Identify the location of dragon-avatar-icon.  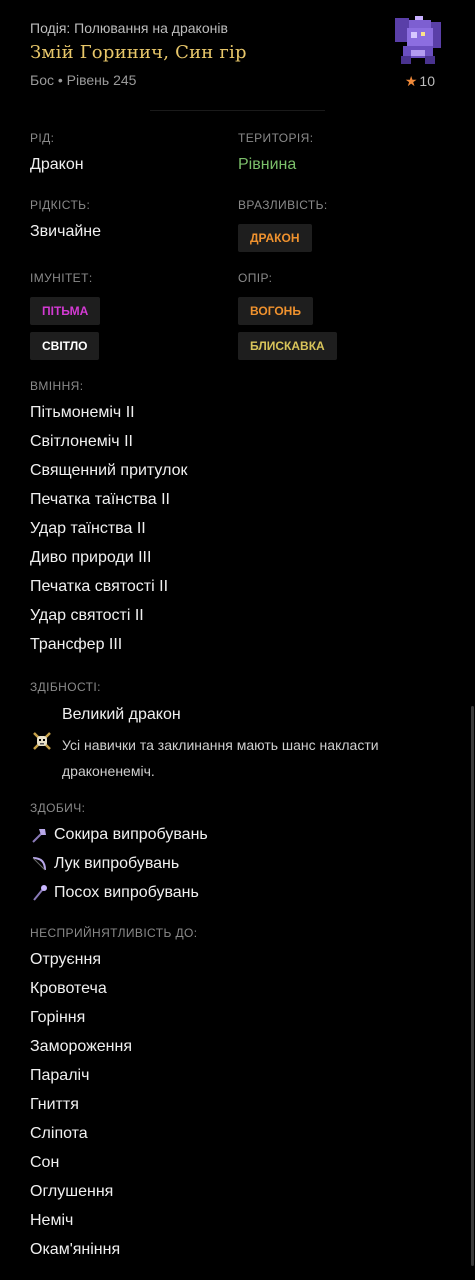
(418, 40).